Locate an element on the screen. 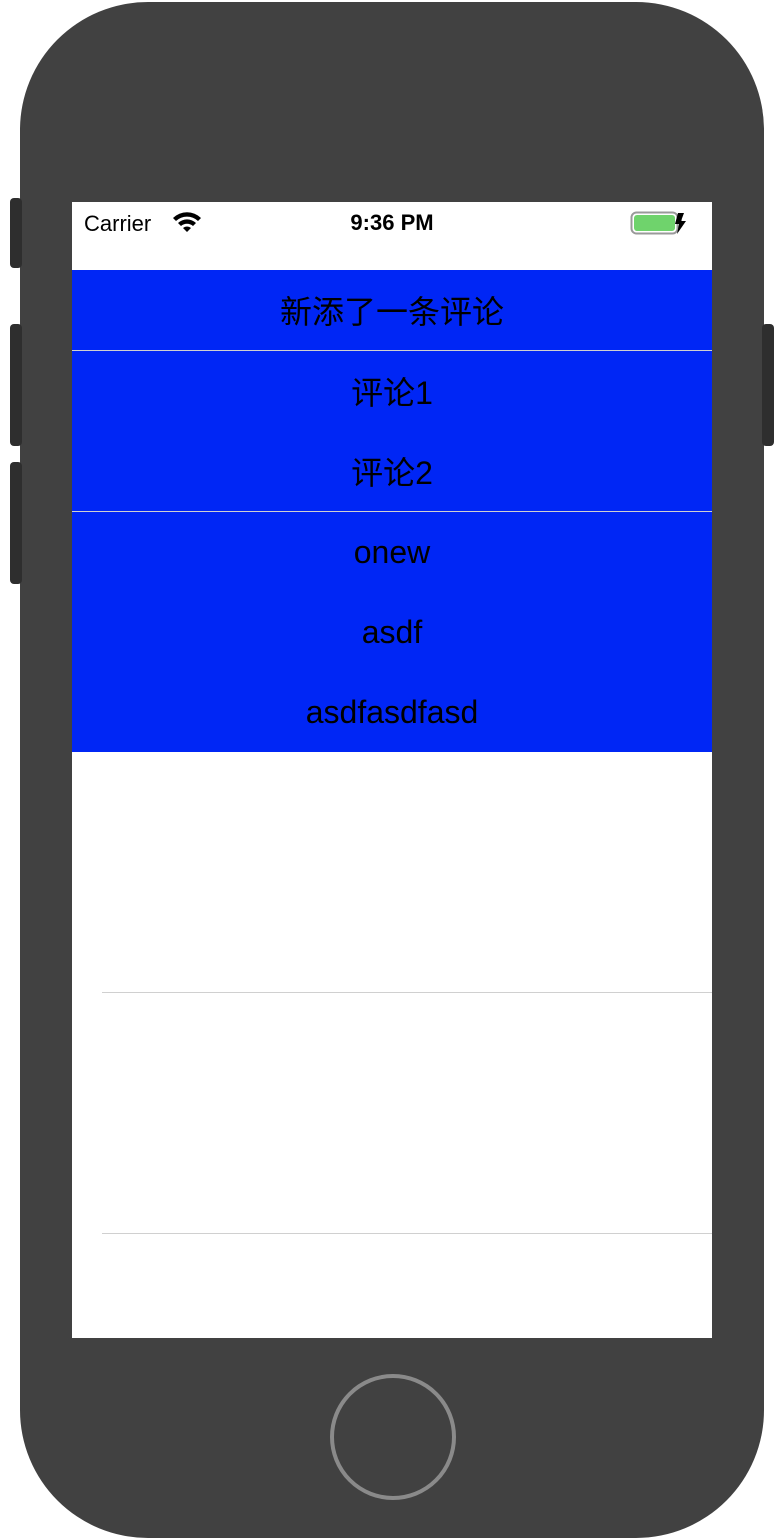 The height and width of the screenshot is (1540, 784). comment-cell: 评论2 is located at coordinates (392, 471).